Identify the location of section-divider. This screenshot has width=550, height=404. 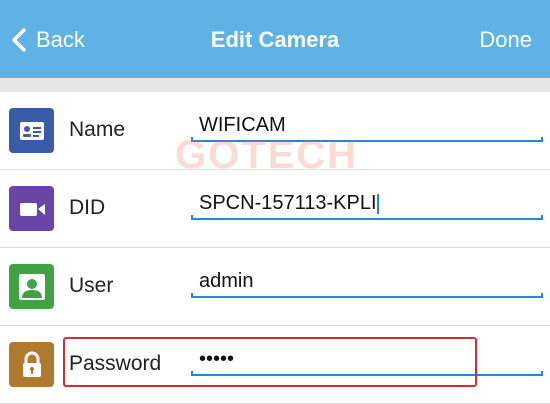
(275, 85).